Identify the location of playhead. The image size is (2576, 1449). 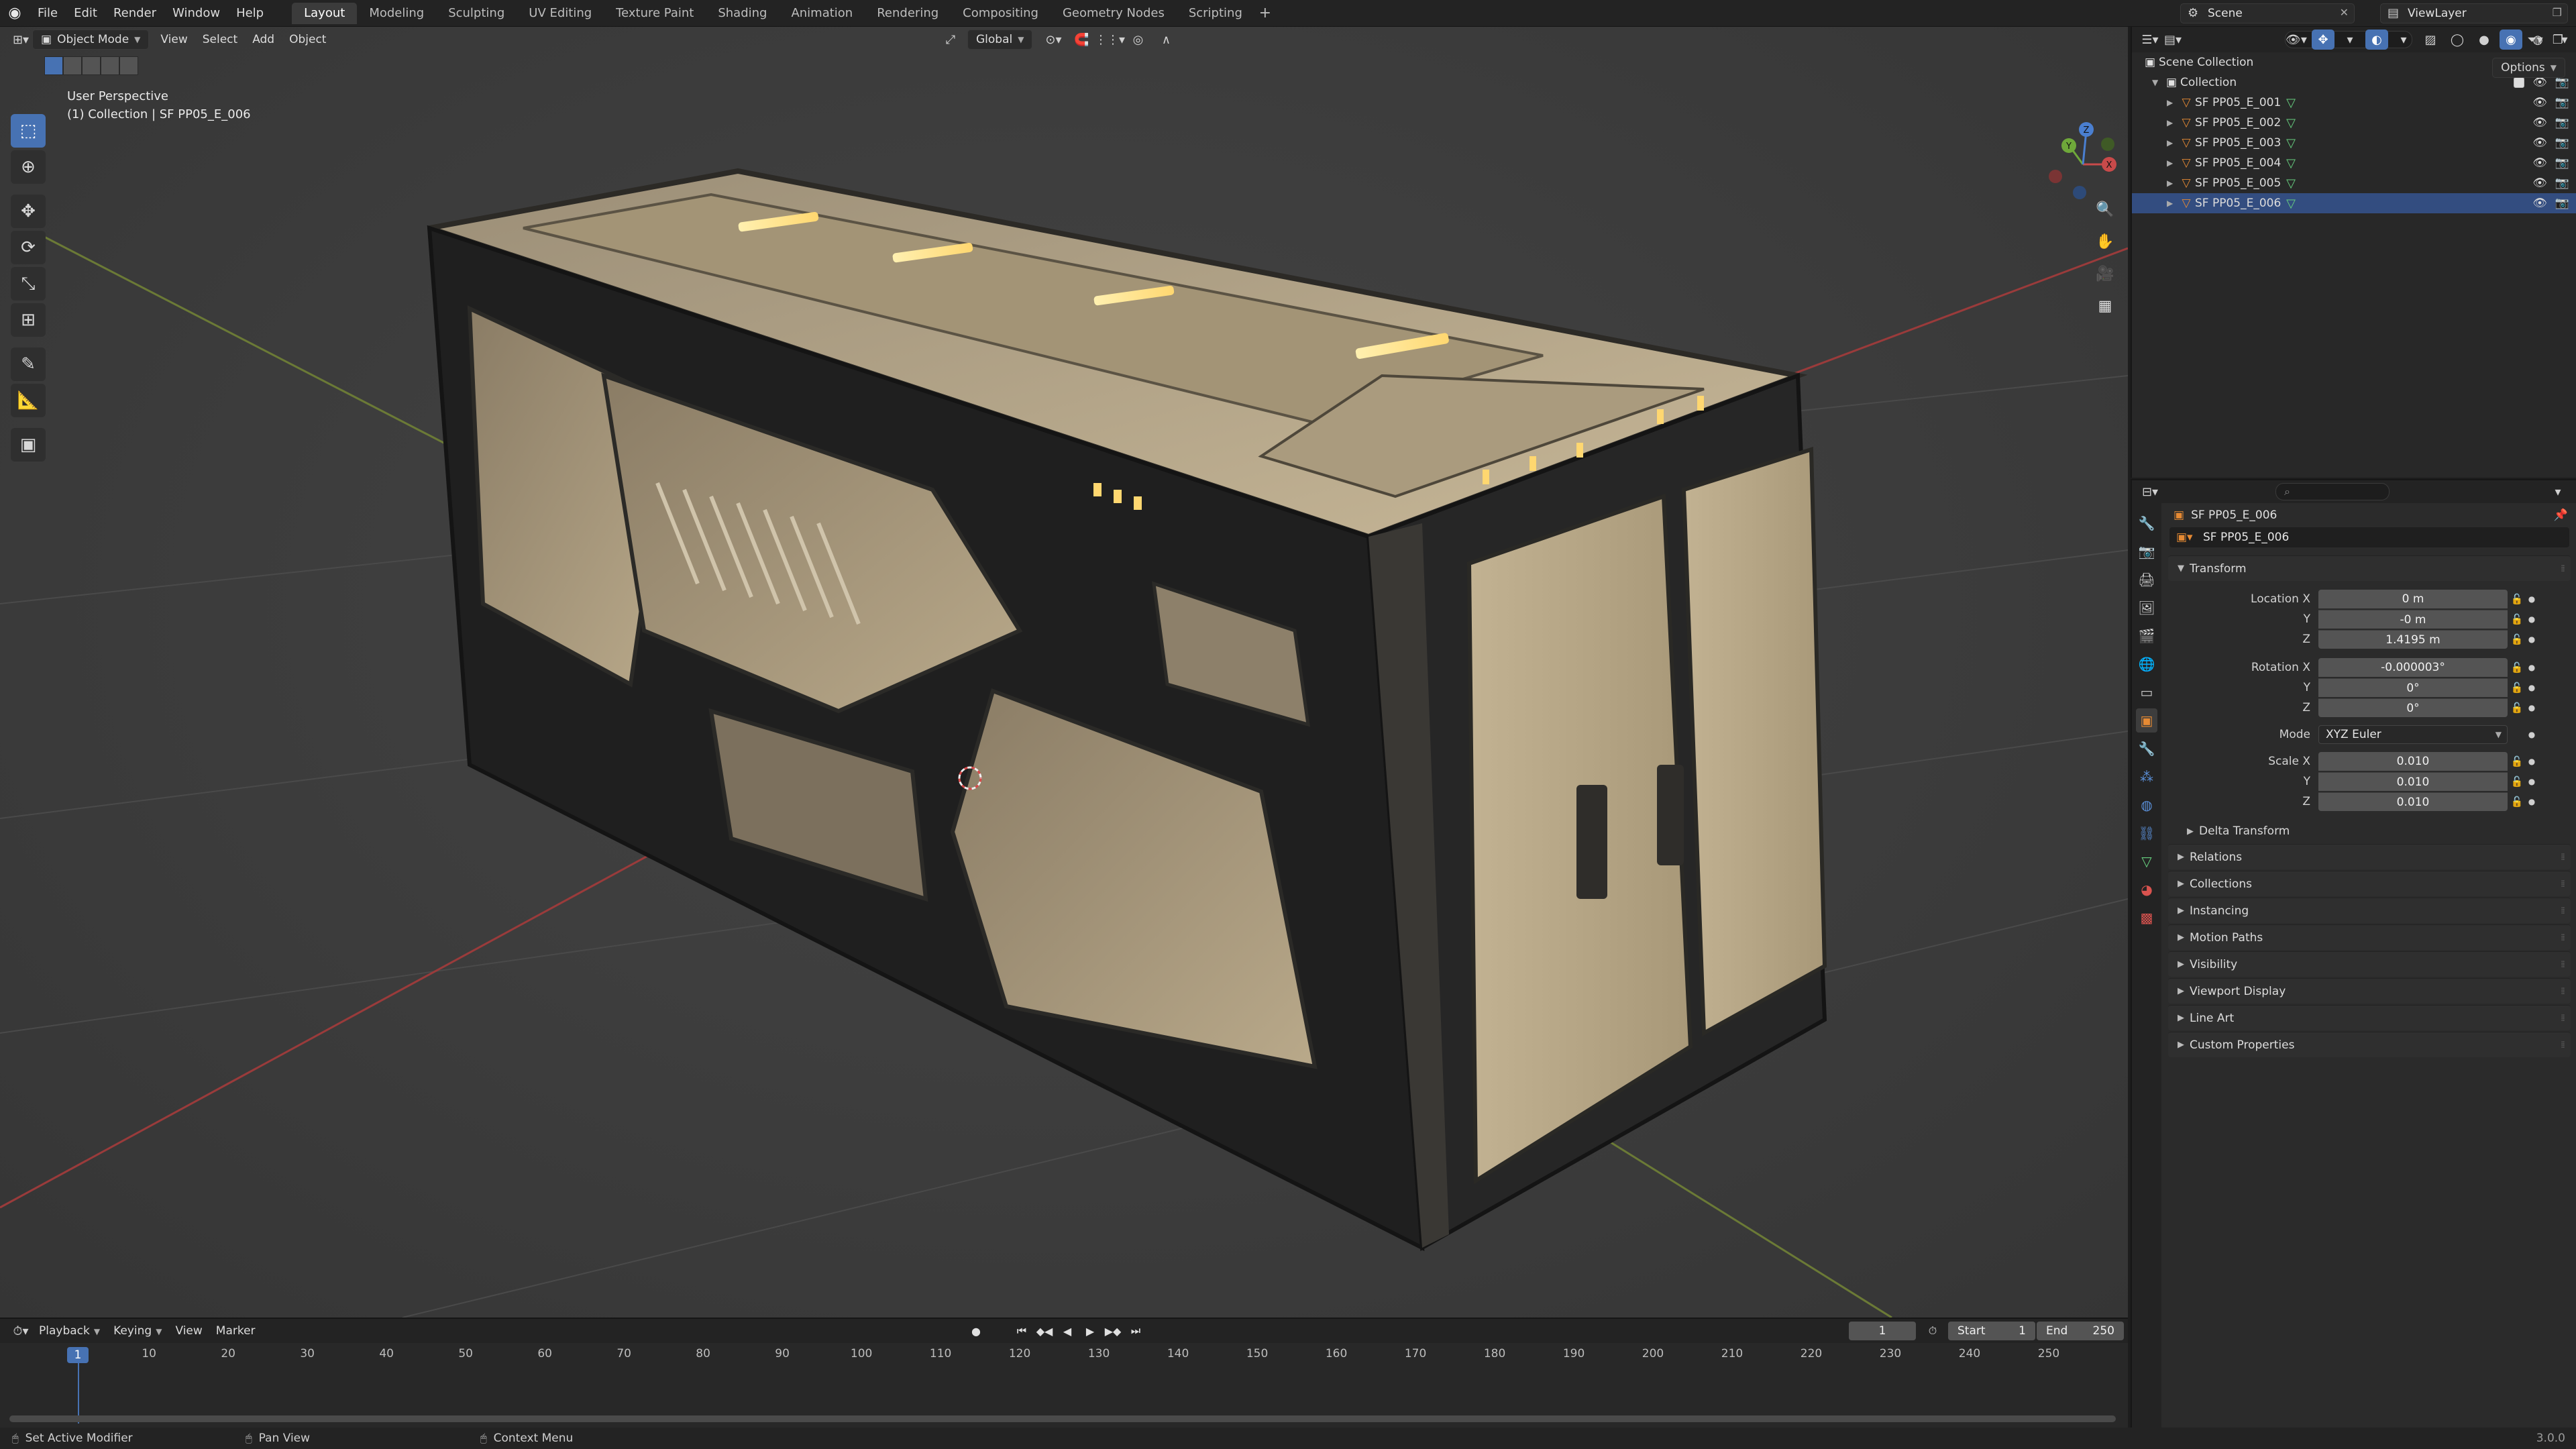
(78, 1393).